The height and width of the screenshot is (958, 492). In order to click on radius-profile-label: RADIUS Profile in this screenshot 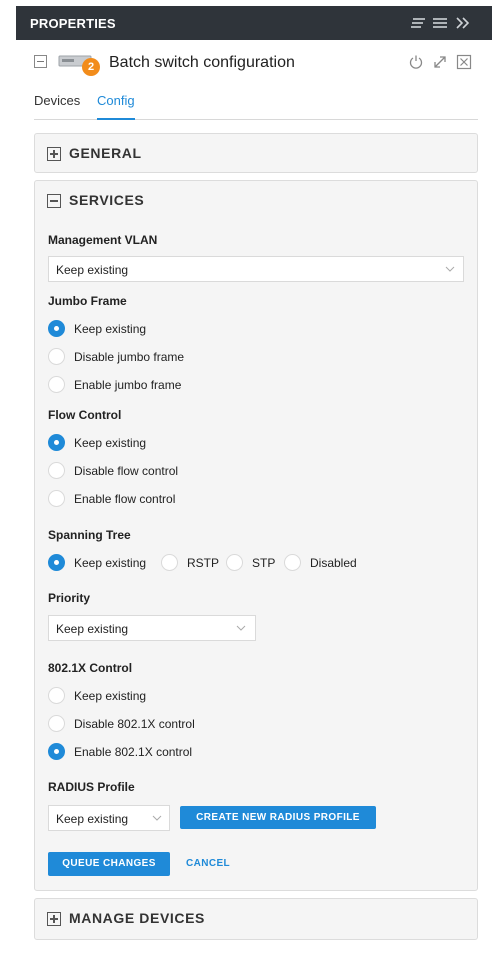, I will do `click(91, 787)`.